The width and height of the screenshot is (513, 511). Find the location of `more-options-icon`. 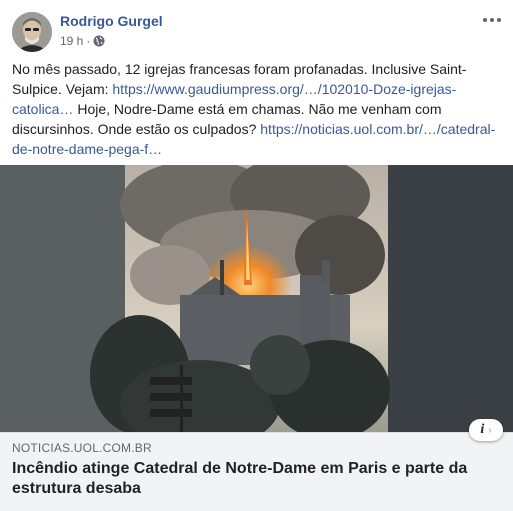

more-options-icon is located at coordinates (492, 20).